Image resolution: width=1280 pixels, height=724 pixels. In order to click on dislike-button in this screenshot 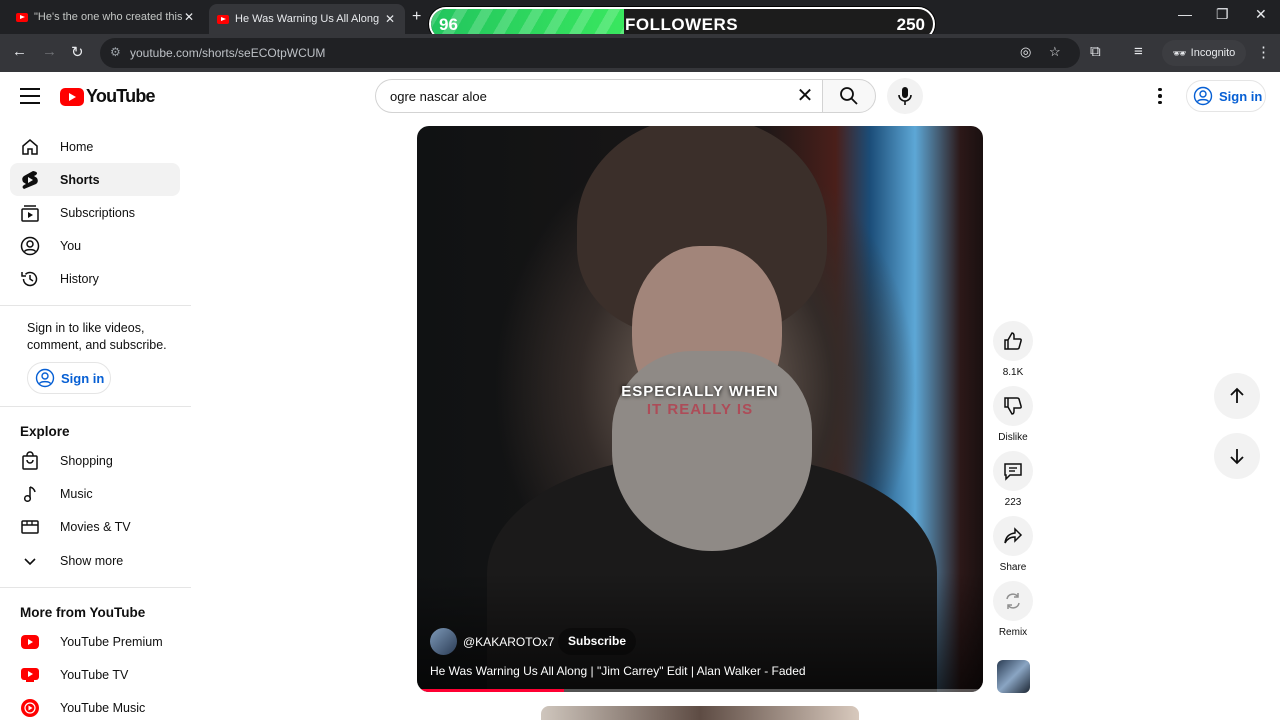, I will do `click(1013, 406)`.